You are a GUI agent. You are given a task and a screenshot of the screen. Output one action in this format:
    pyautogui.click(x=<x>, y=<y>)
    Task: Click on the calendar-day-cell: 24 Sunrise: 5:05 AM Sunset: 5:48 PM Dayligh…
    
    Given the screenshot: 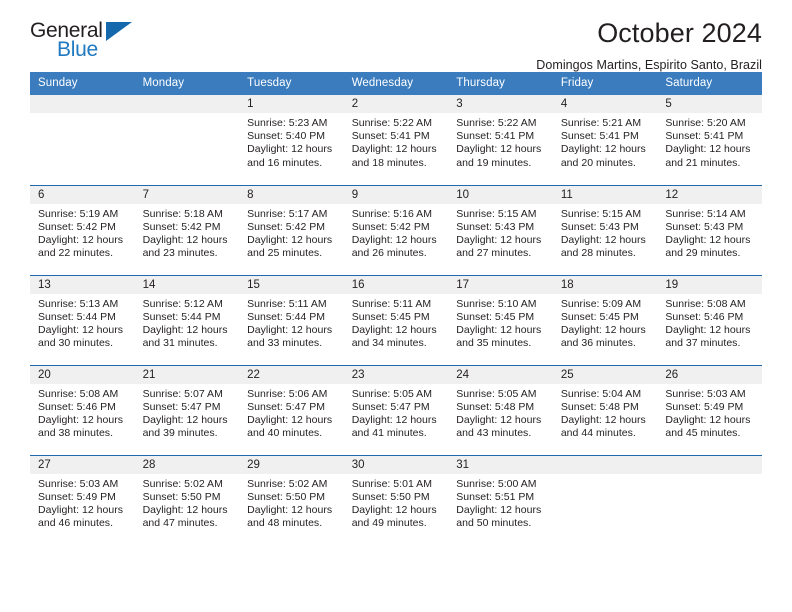 What is the action you would take?
    pyautogui.click(x=500, y=409)
    